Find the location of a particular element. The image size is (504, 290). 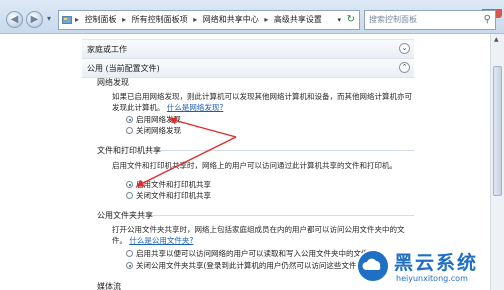

radio-label: 关闭网络发现 is located at coordinates (158, 130).